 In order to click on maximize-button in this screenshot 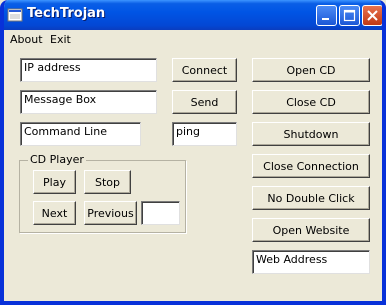, I will do `click(349, 15)`.